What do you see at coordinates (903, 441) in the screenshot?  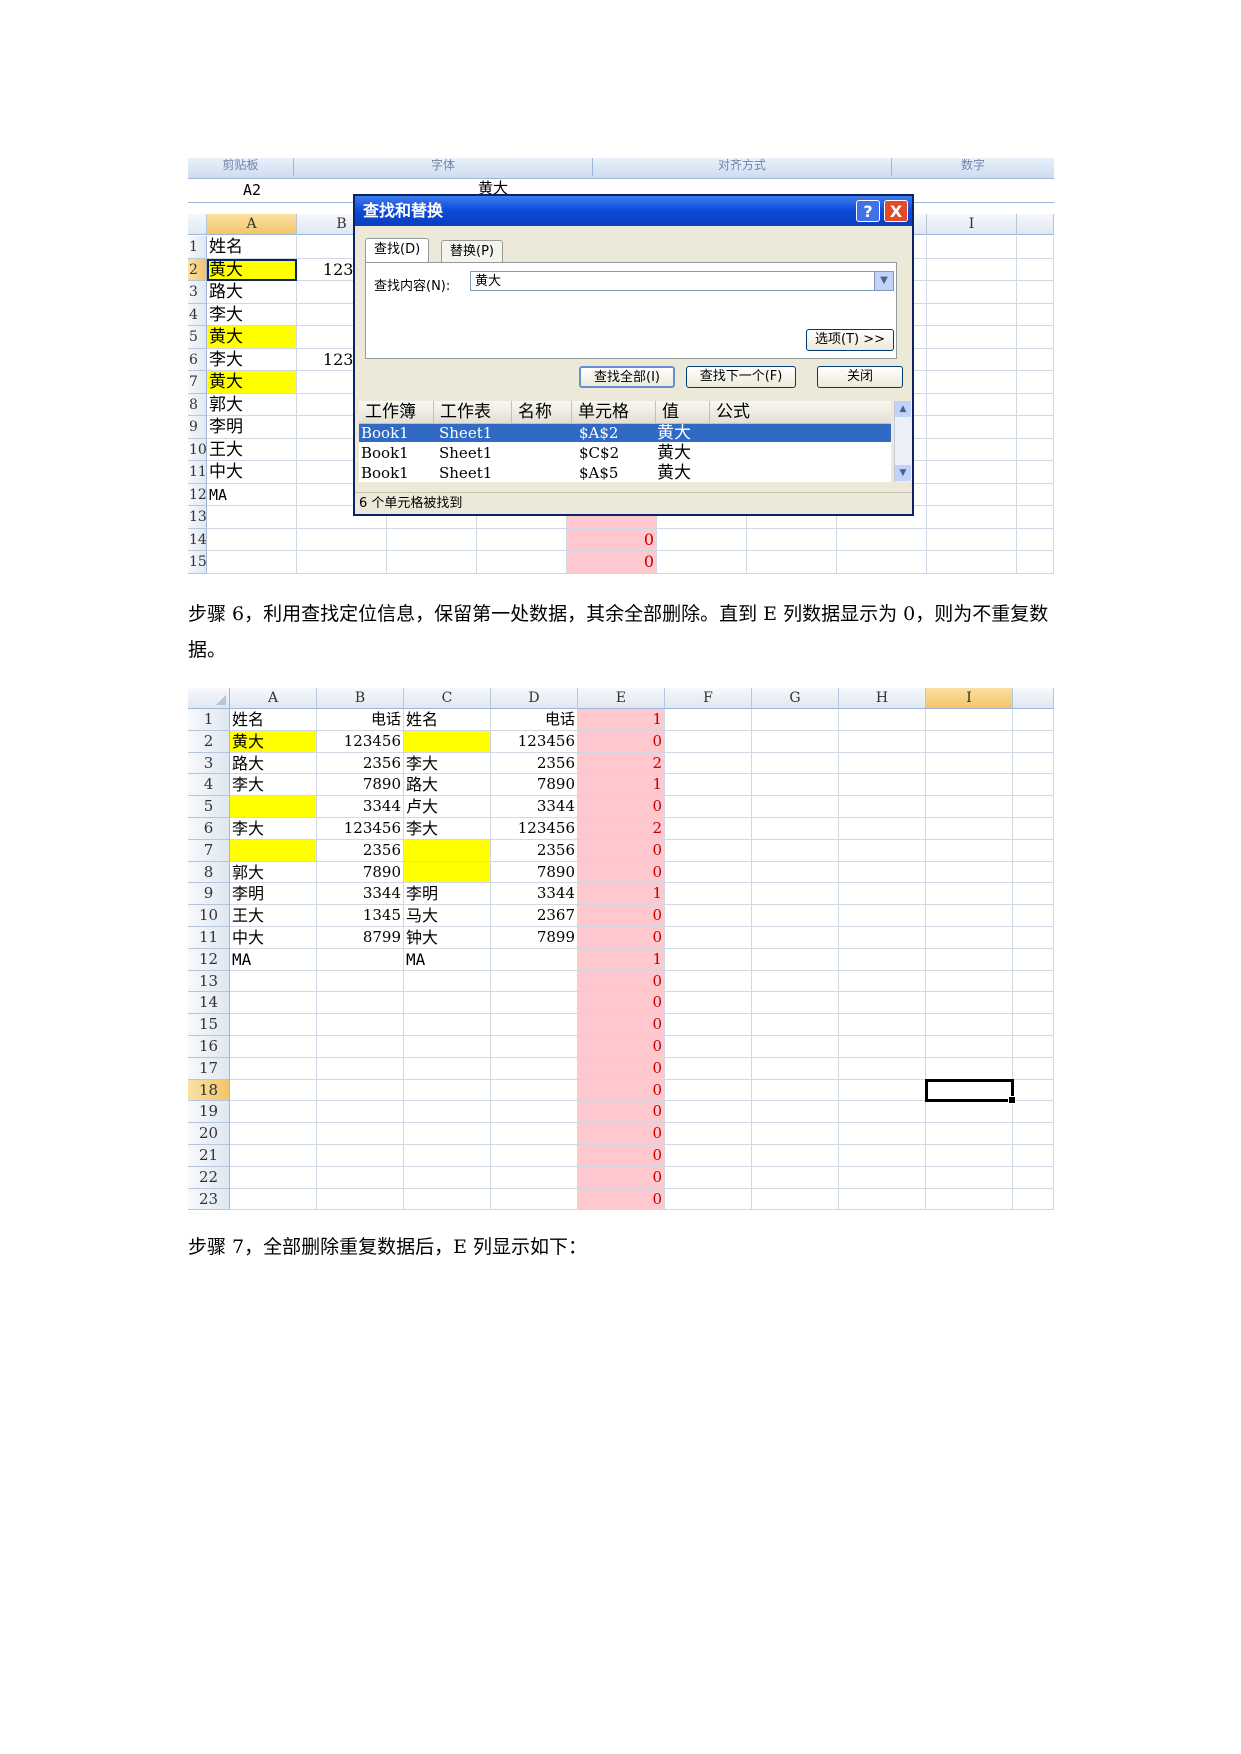 I see `results-scrollbar: ▲ ▼` at bounding box center [903, 441].